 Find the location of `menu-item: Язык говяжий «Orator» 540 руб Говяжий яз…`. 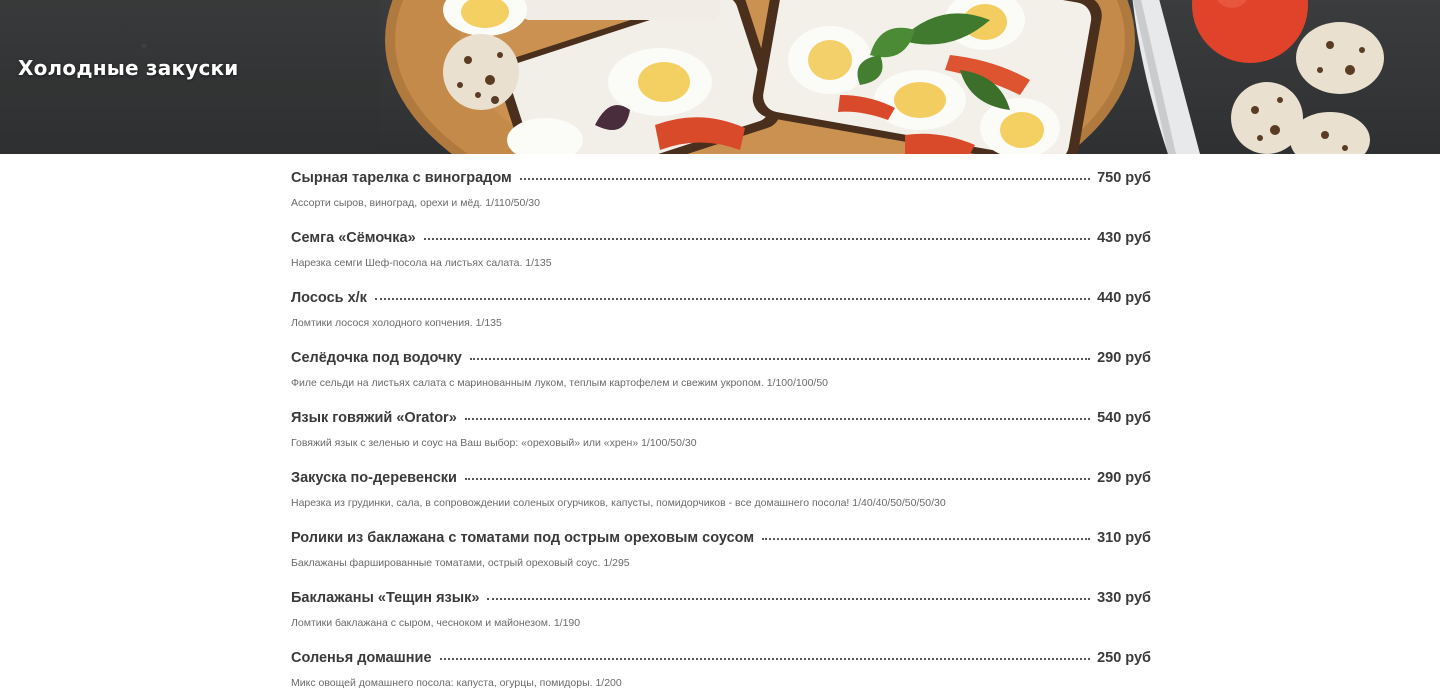

menu-item: Язык говяжий «Orator» 540 руб Говяжий яз… is located at coordinates (721, 424).